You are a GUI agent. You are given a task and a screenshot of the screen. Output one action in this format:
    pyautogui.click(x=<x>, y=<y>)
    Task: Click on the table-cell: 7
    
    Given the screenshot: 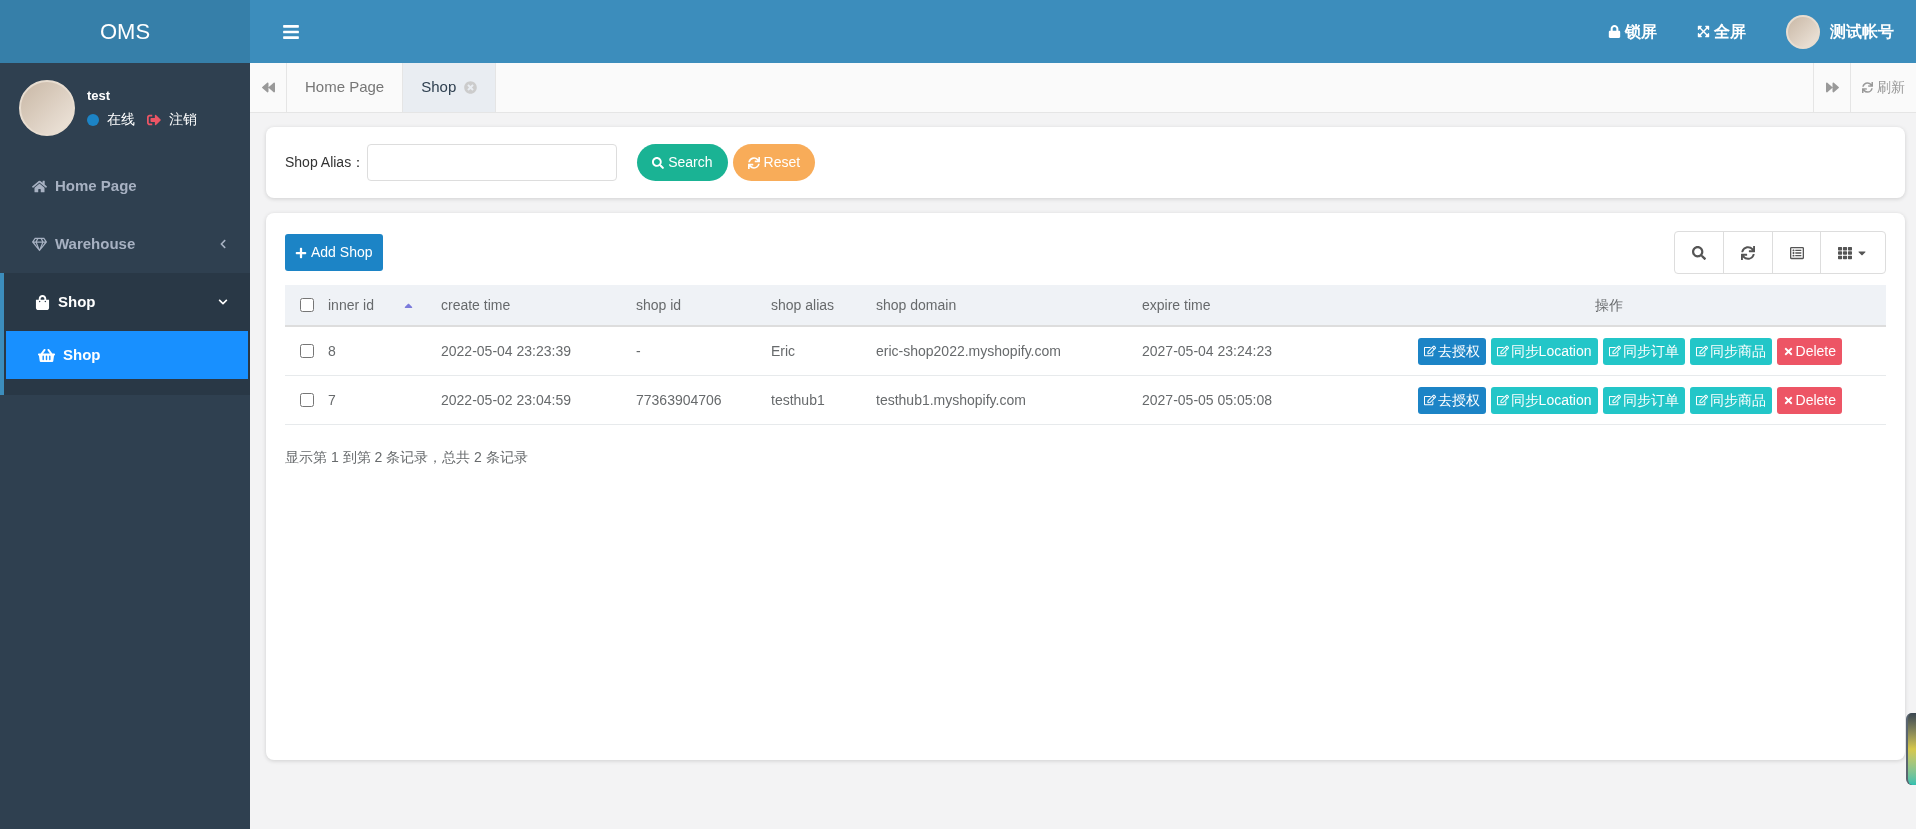 What is the action you would take?
    pyautogui.click(x=332, y=399)
    